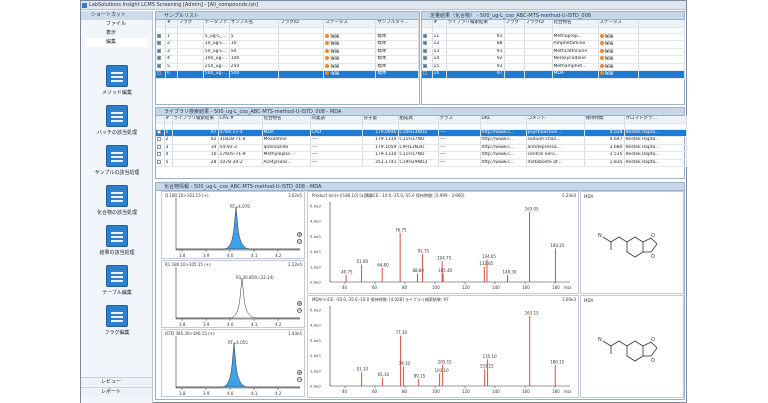 Image resolution: width=768 pixels, height=403 pixels. Describe the element at coordinates (187, 195) in the screenshot. I see `chromatogram-label: Q 180.10>163.15 (+)` at that location.